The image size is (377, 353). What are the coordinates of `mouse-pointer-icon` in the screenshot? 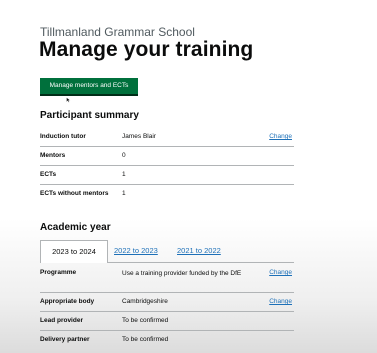 It's located at (68, 100).